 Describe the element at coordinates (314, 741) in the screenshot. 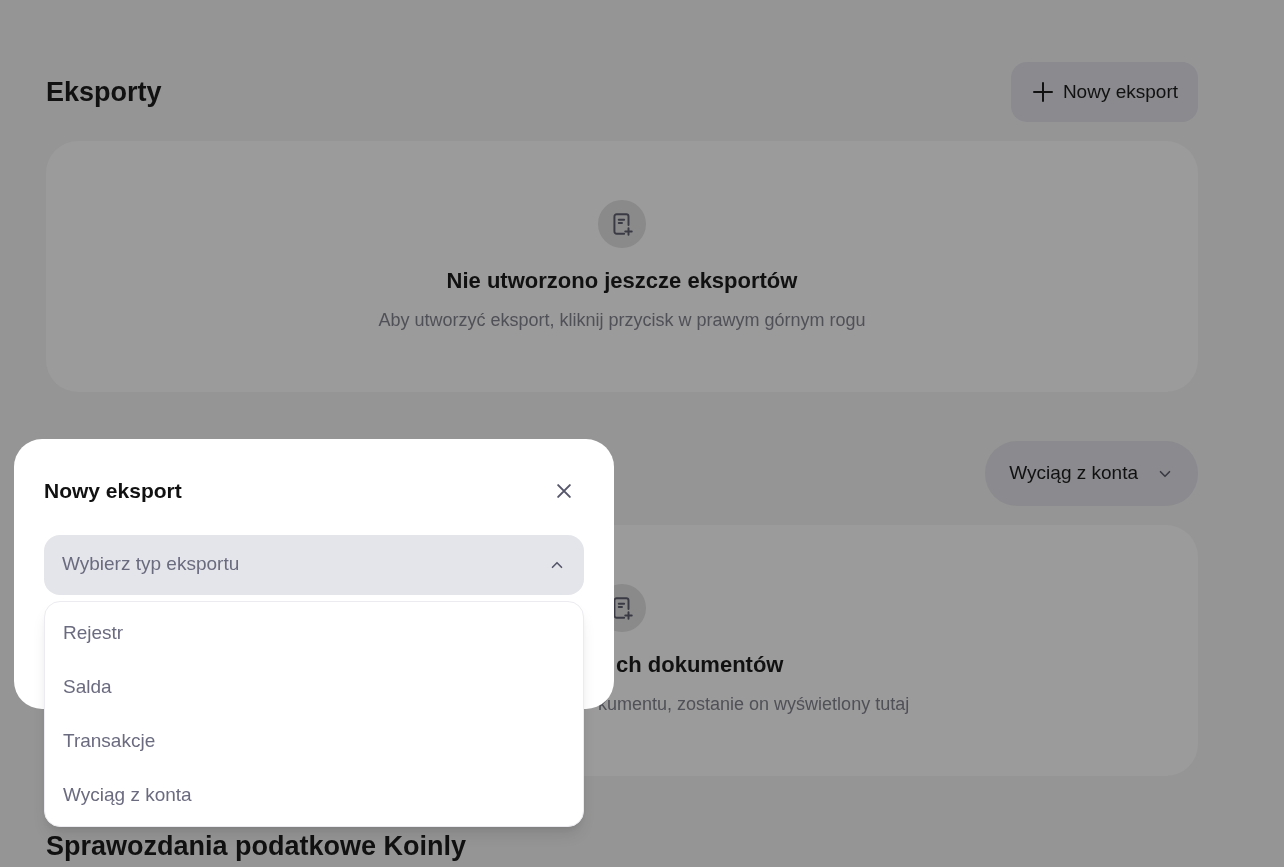

I see `dropdown-option: Transakcje` at that location.